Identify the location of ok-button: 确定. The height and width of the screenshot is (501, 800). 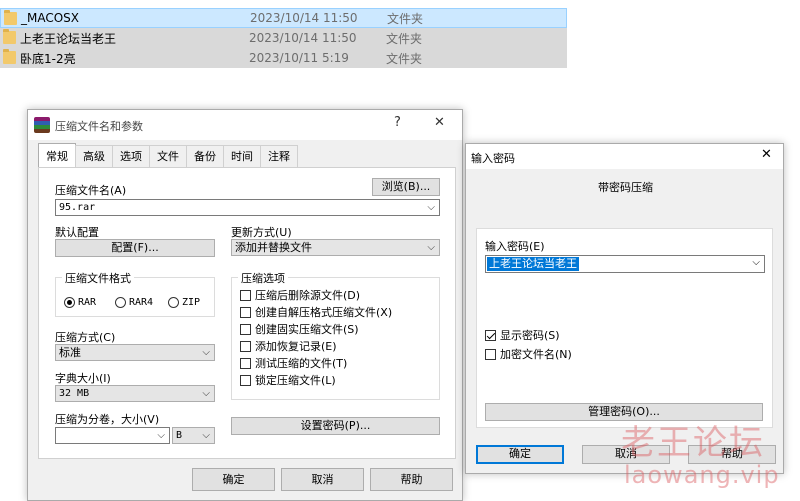
(233, 479).